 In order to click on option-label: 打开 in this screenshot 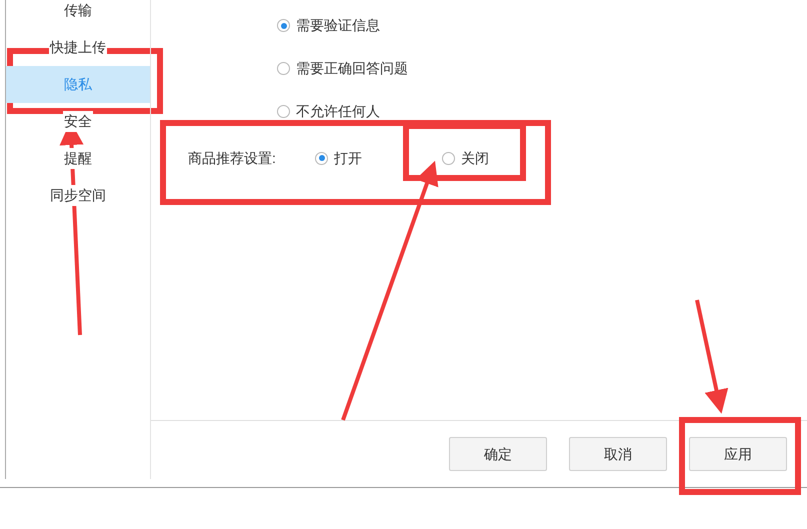, I will do `click(348, 158)`.